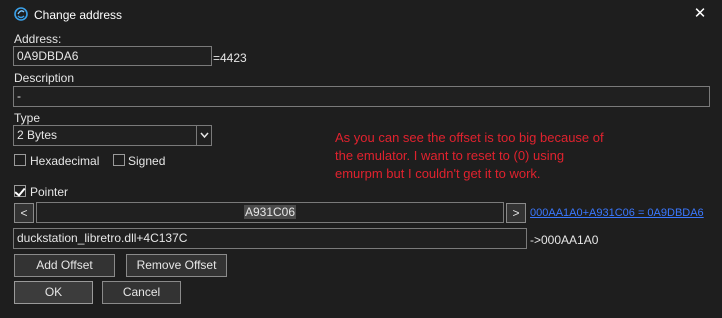 The height and width of the screenshot is (318, 722). I want to click on add-offset-button: Add Offset, so click(64, 265).